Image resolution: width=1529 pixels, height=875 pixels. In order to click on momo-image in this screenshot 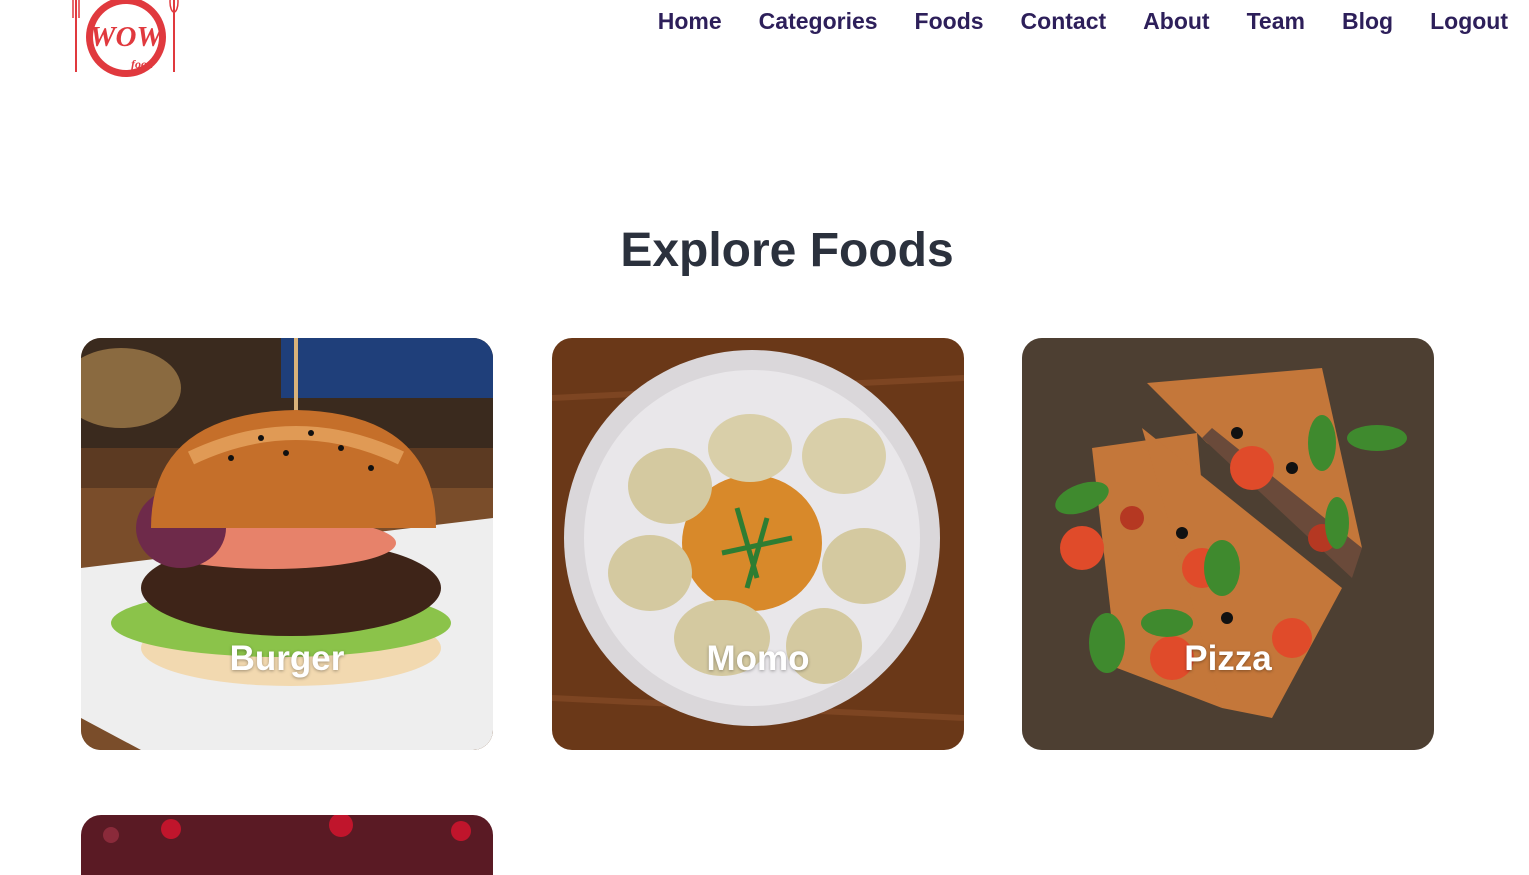, I will do `click(758, 544)`.